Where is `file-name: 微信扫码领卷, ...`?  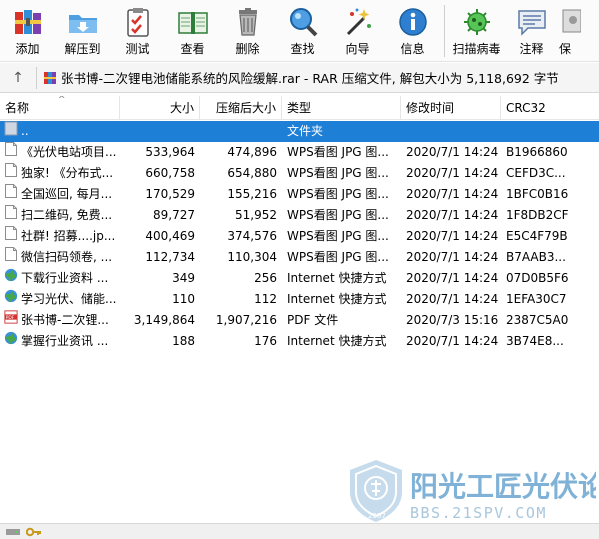 file-name: 微信扫码领卷, ... is located at coordinates (67, 257).